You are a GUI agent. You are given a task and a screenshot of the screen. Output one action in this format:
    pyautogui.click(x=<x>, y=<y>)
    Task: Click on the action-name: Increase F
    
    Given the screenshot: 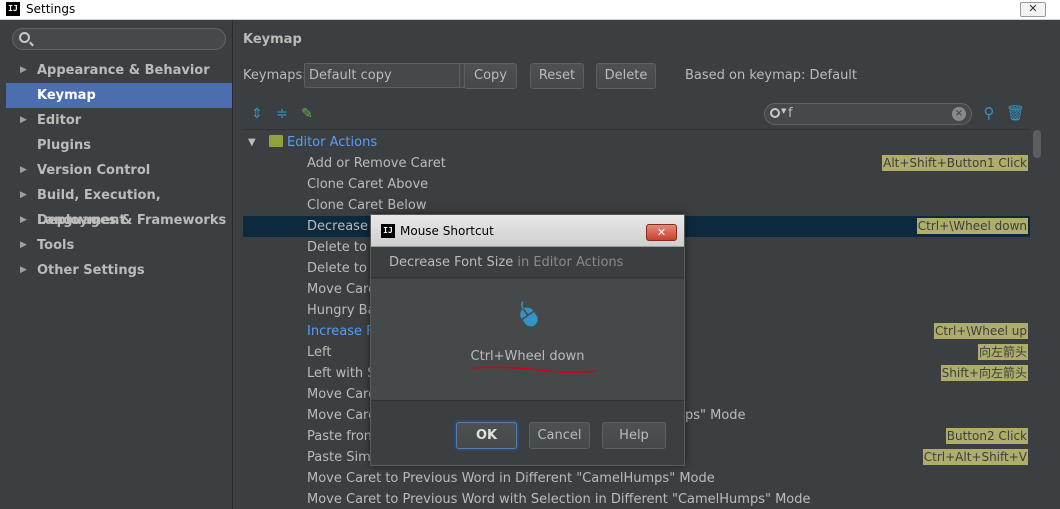 What is the action you would take?
    pyautogui.click(x=340, y=331)
    